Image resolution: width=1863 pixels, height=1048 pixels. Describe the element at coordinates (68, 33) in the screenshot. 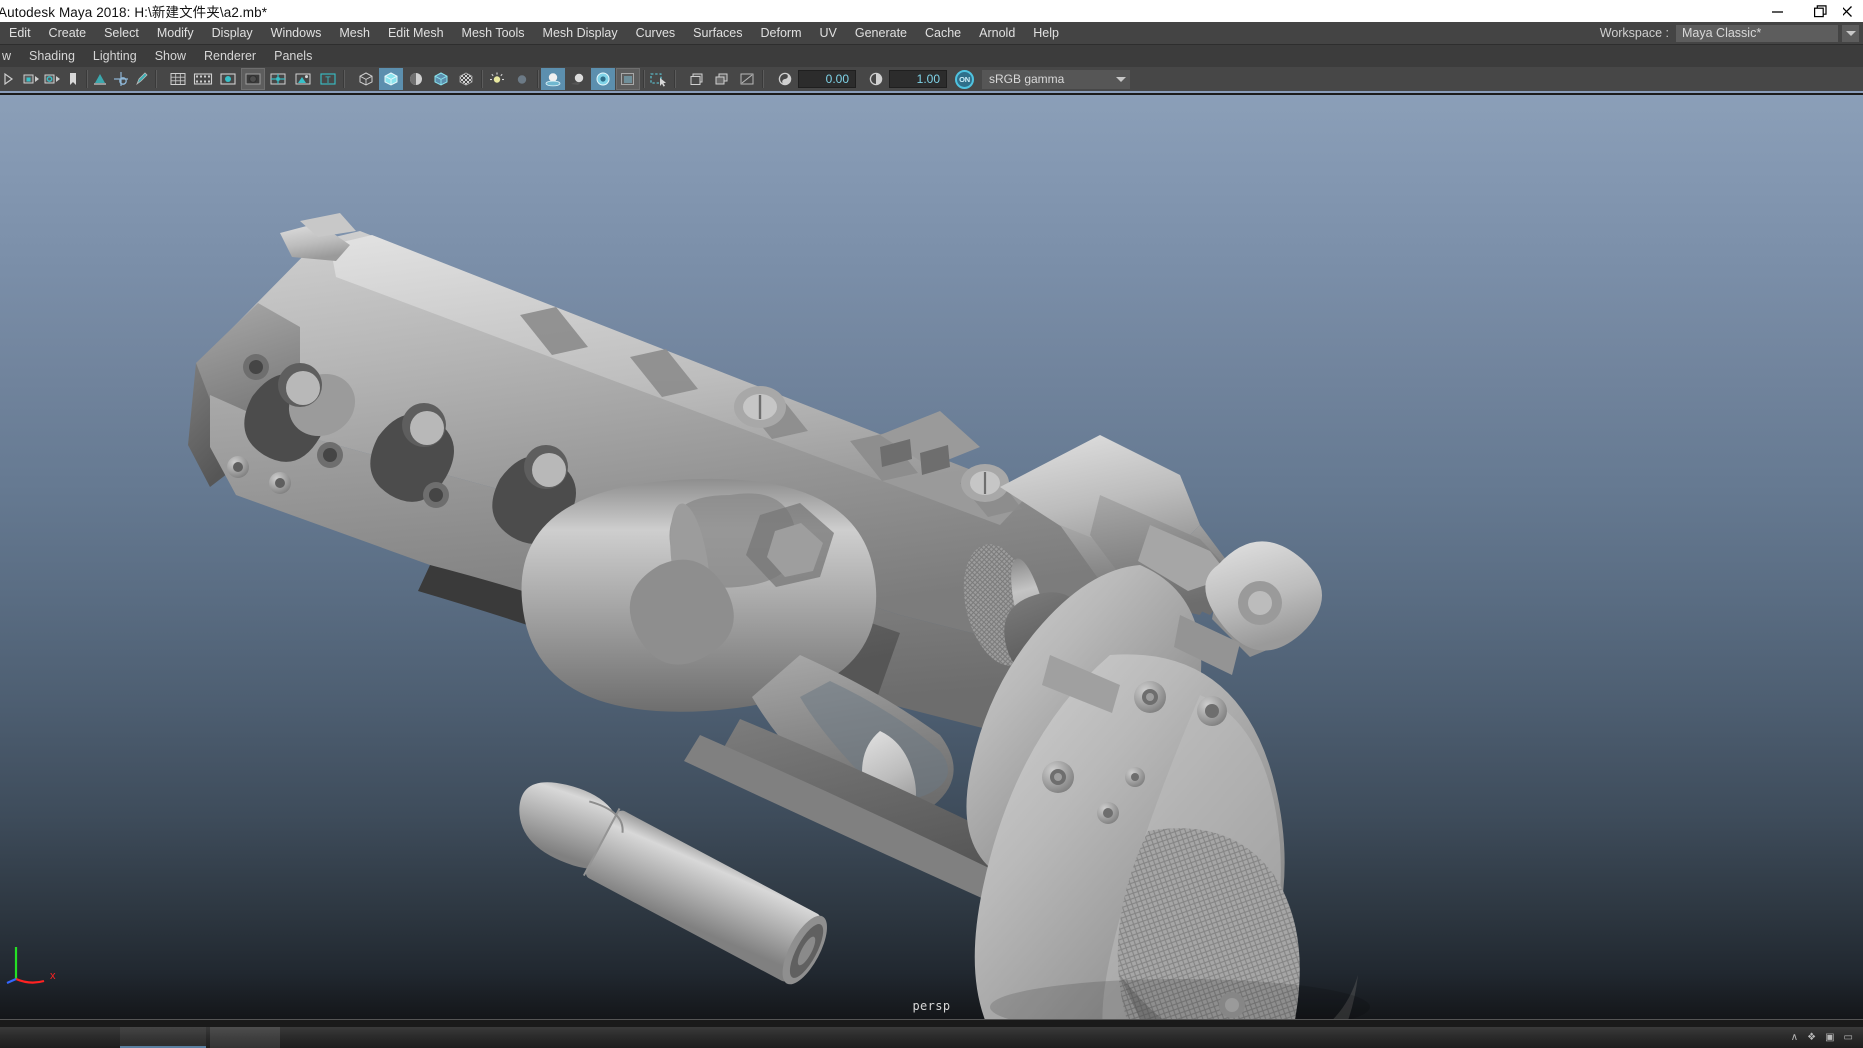

I see `menu-create: Create` at that location.